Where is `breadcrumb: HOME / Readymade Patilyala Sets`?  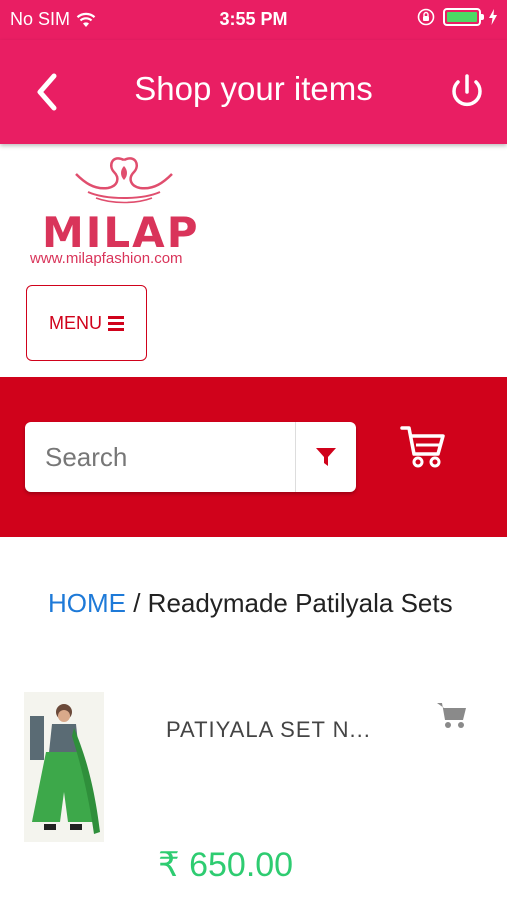
breadcrumb: HOME / Readymade Patilyala Sets is located at coordinates (258, 603).